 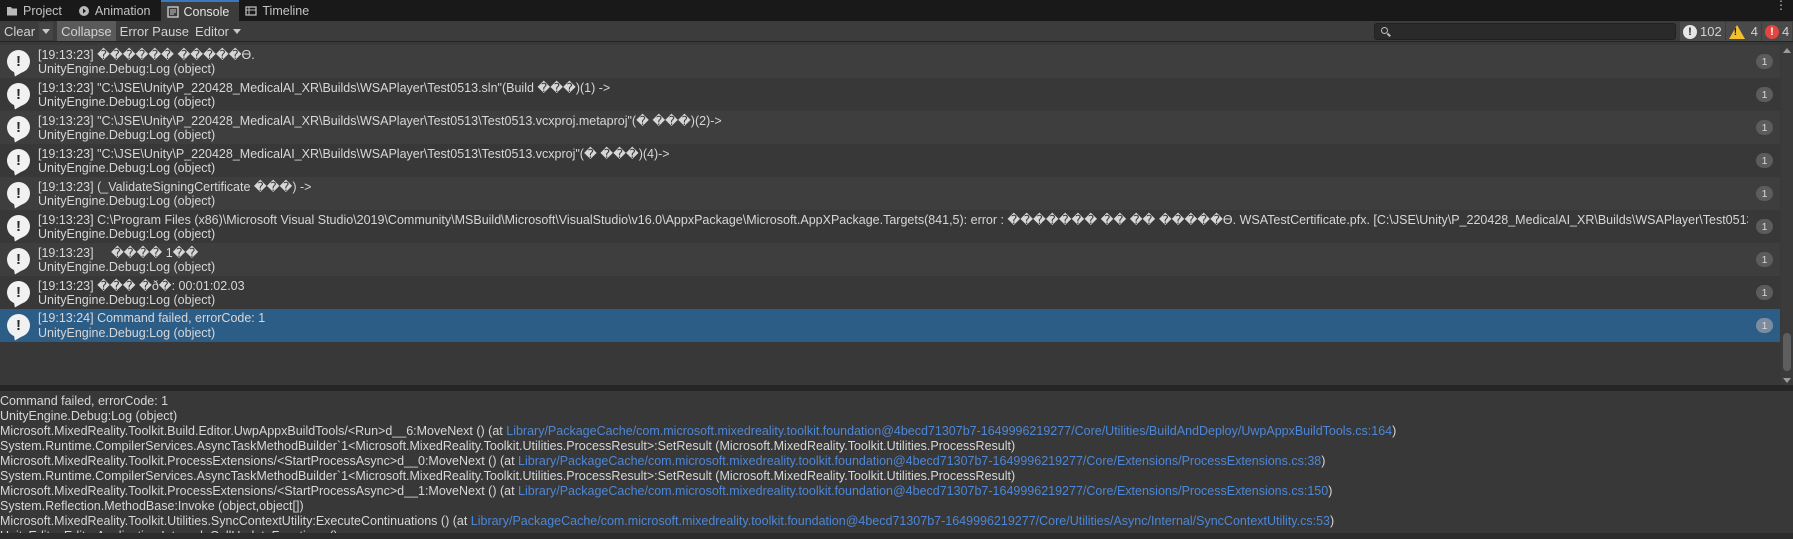 I want to click on log-message: [19:13:23] ������ �����Ө., so click(x=146, y=55).